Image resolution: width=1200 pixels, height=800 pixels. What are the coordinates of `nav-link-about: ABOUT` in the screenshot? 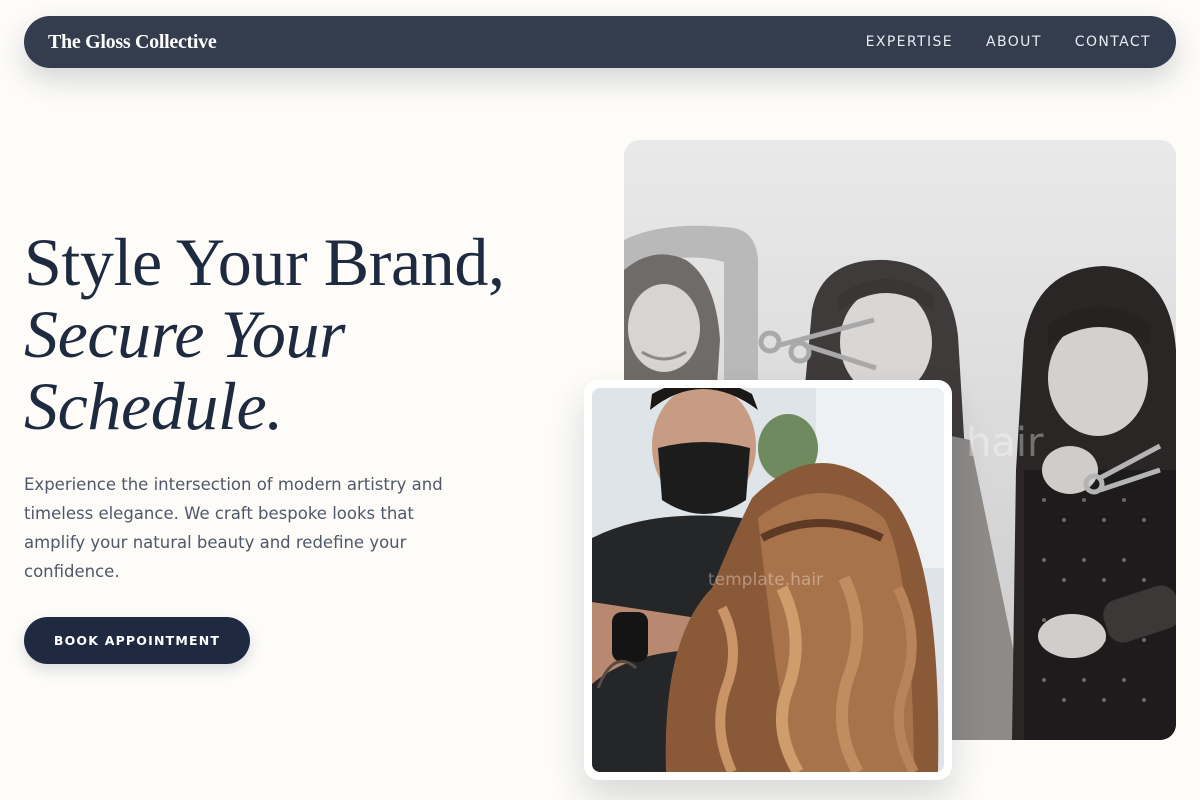 It's located at (1014, 42).